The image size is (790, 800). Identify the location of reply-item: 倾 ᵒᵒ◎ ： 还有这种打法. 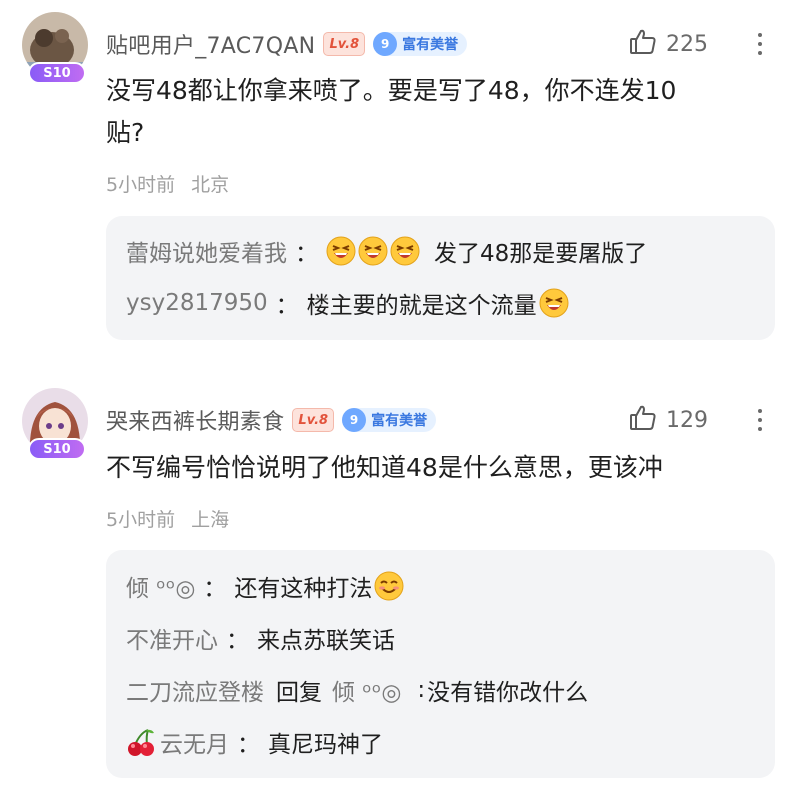
(266, 586).